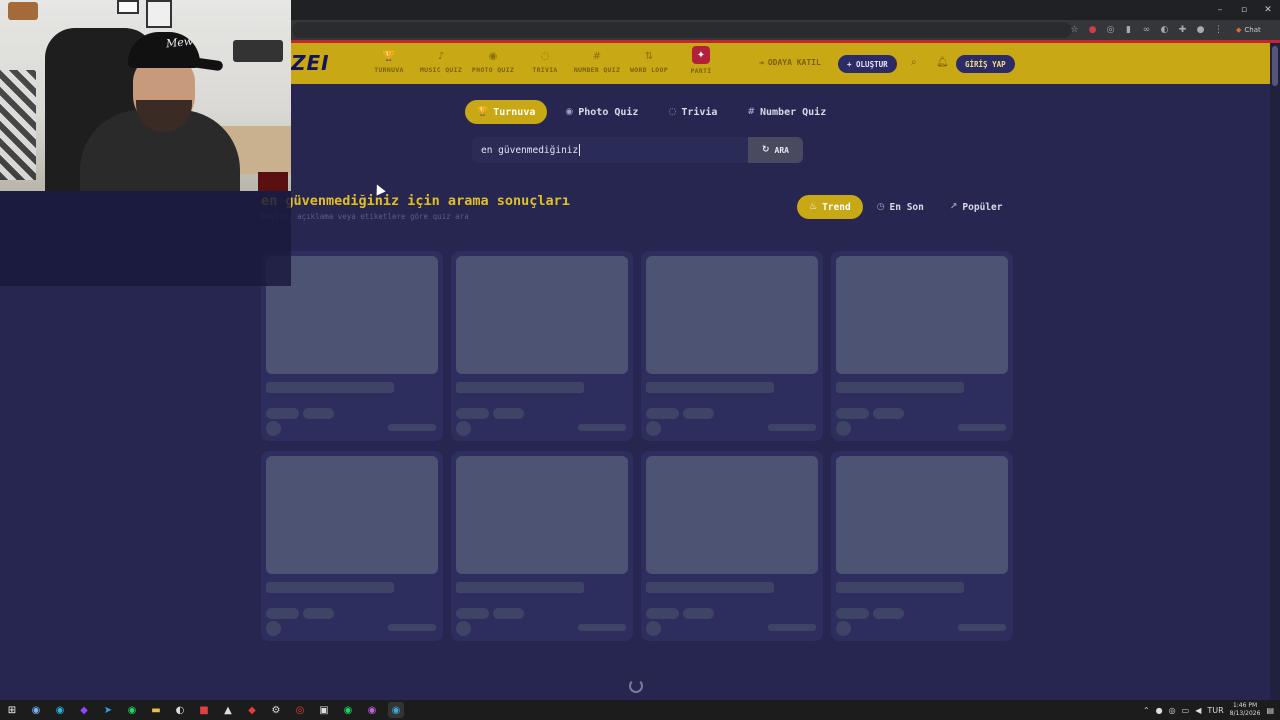 The image size is (1280, 720). I want to click on extensions-area: ☆ ● ◎ ▮ ∞ ◐ ✚ ● ⋮, so click(1146, 29).